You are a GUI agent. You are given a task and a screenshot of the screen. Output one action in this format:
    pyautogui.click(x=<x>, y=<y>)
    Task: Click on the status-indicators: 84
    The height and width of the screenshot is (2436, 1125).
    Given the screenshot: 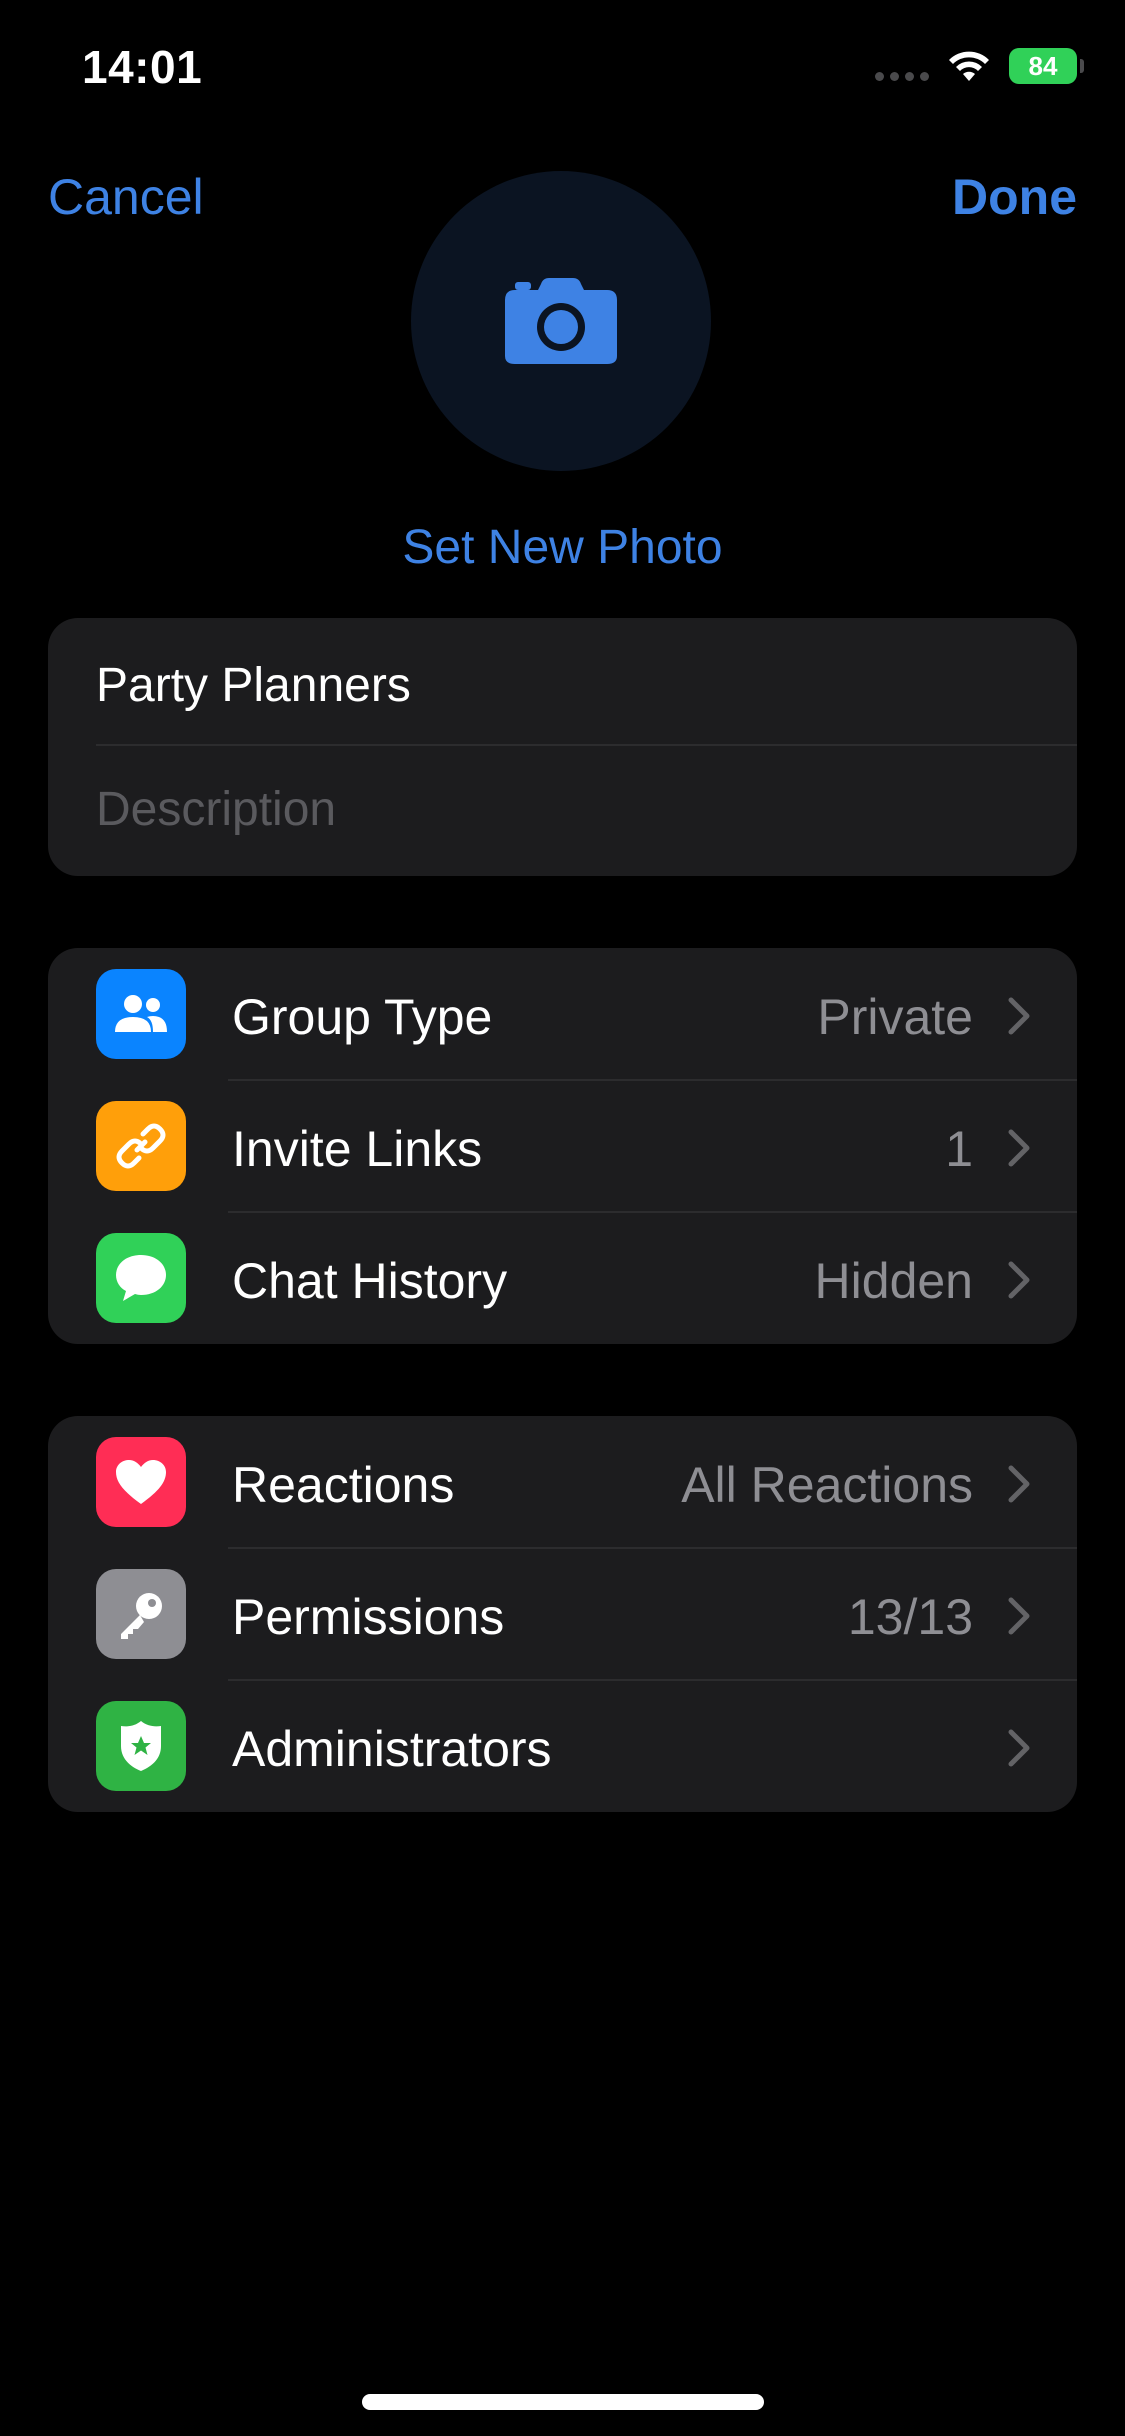 What is the action you would take?
    pyautogui.click(x=979, y=66)
    